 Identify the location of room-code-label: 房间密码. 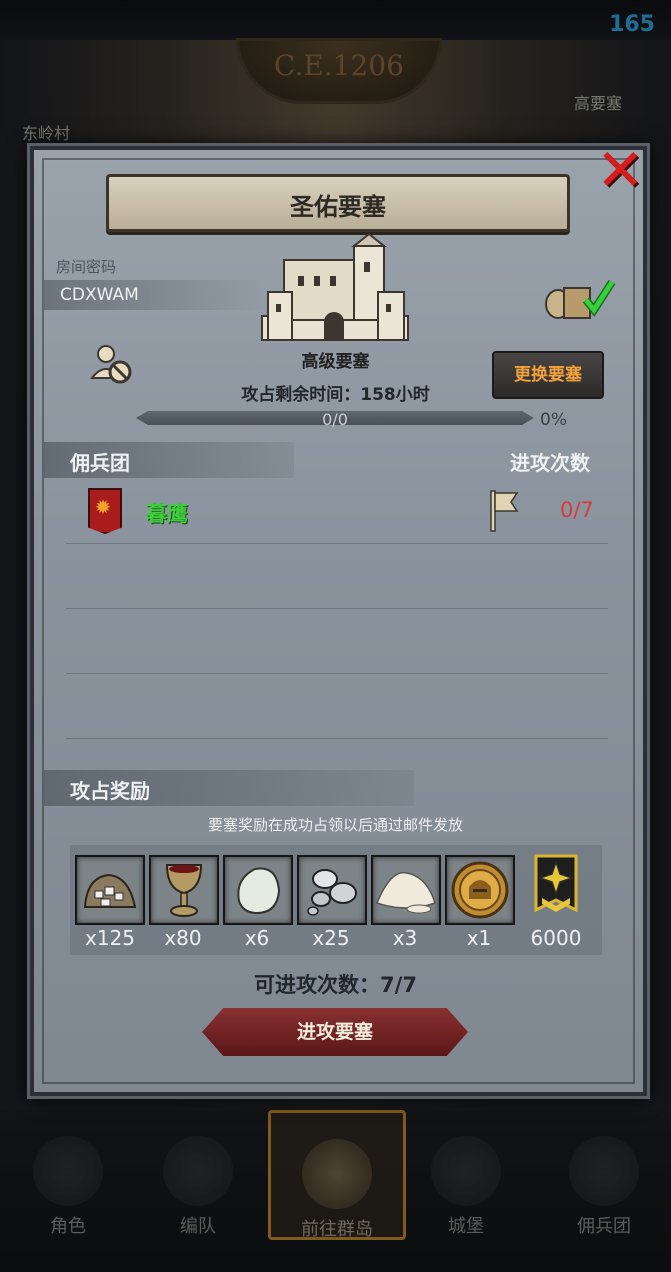
(86, 267).